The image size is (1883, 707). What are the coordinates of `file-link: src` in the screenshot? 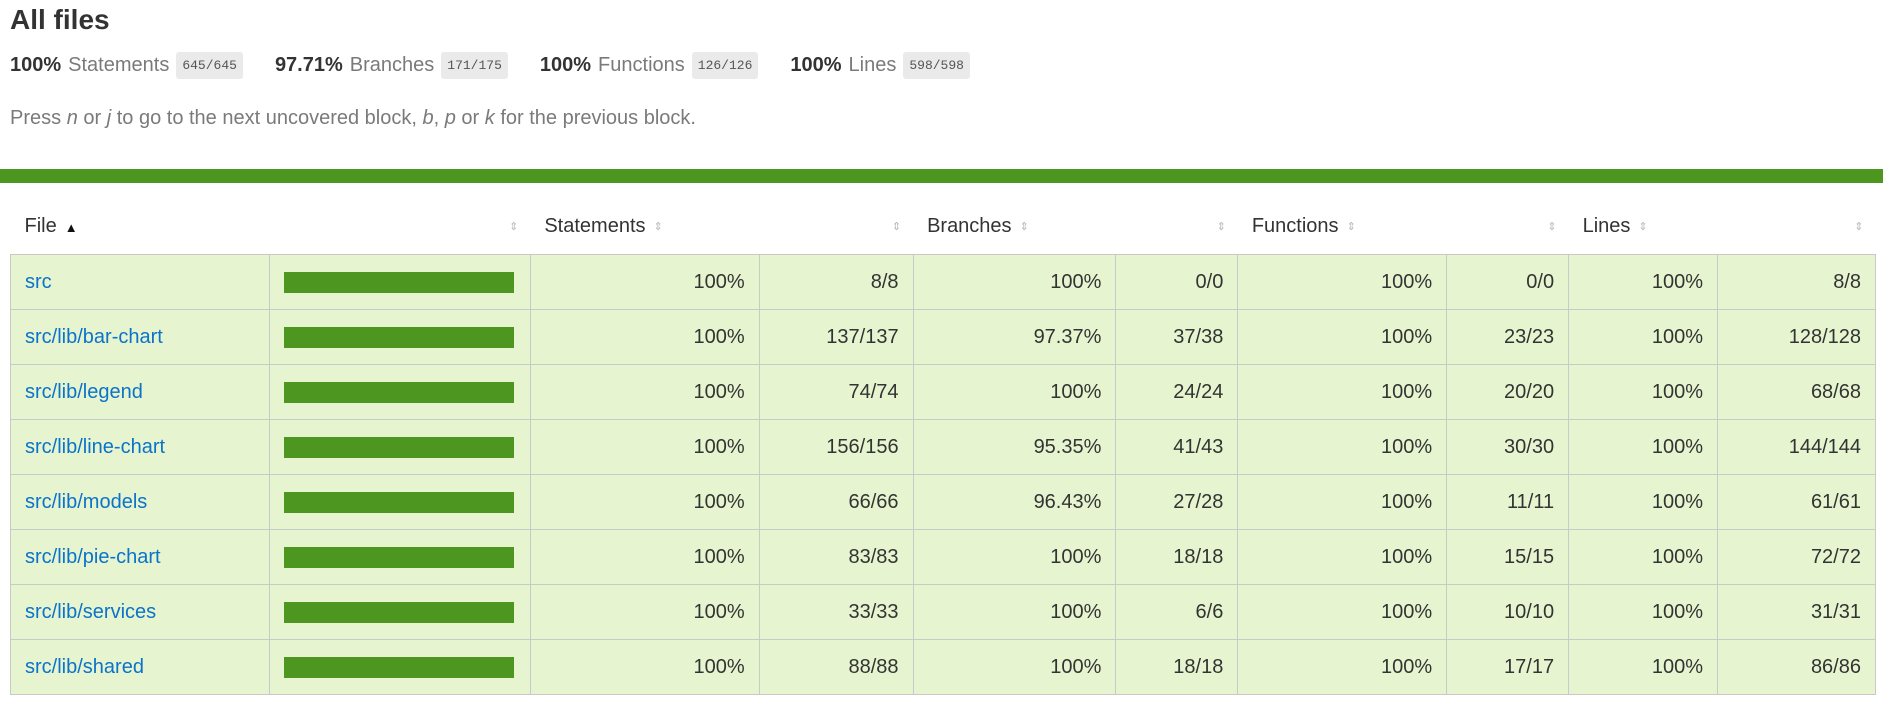 It's located at (38, 282).